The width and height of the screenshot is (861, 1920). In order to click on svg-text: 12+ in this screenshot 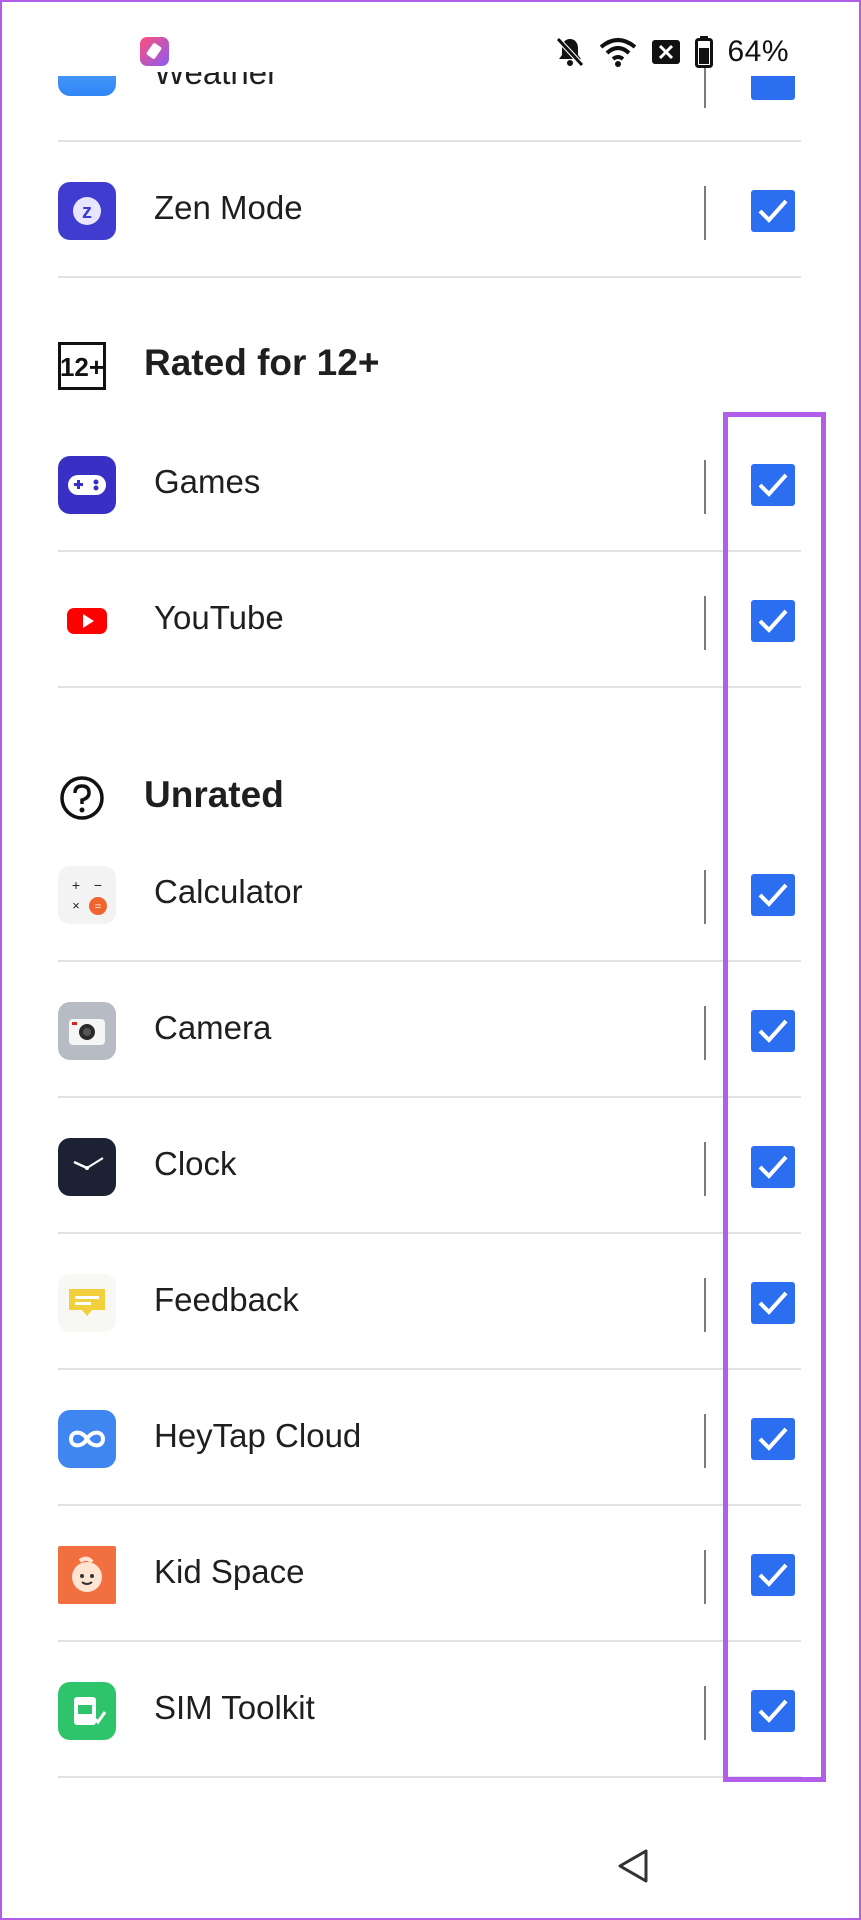, I will do `click(82, 367)`.